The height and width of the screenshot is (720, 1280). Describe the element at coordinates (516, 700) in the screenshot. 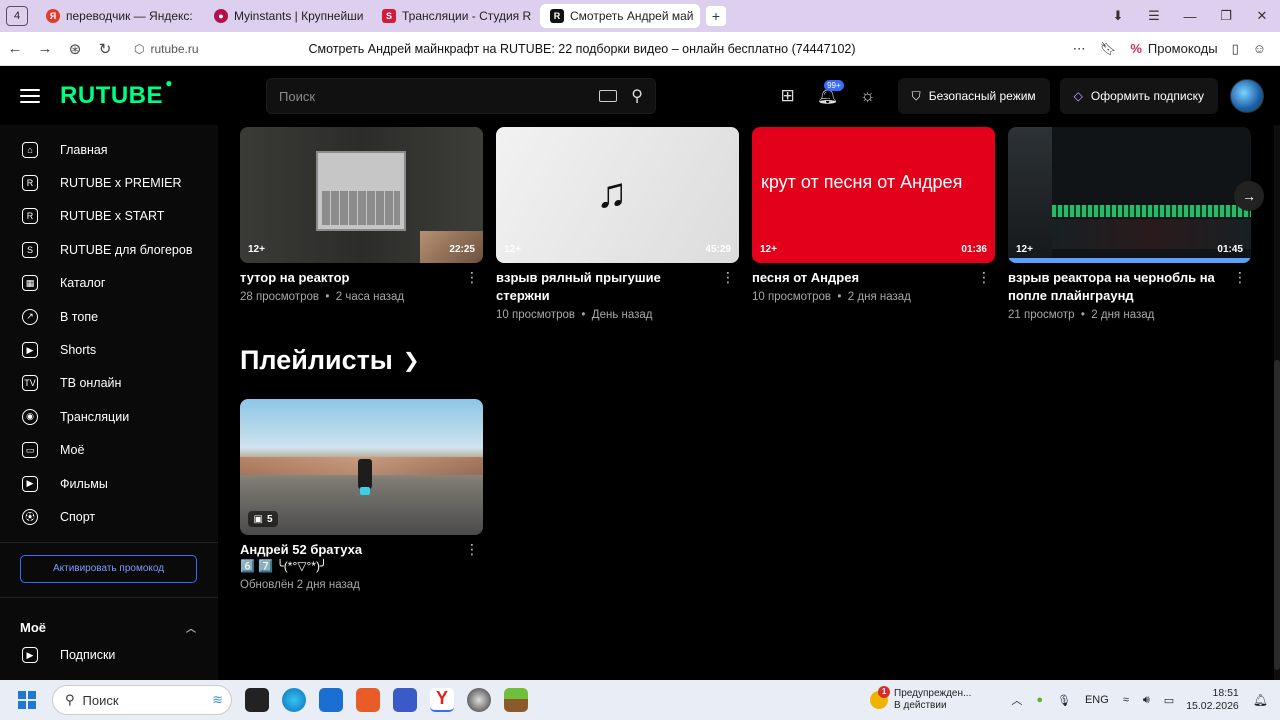

I see `minecraft-icon` at that location.